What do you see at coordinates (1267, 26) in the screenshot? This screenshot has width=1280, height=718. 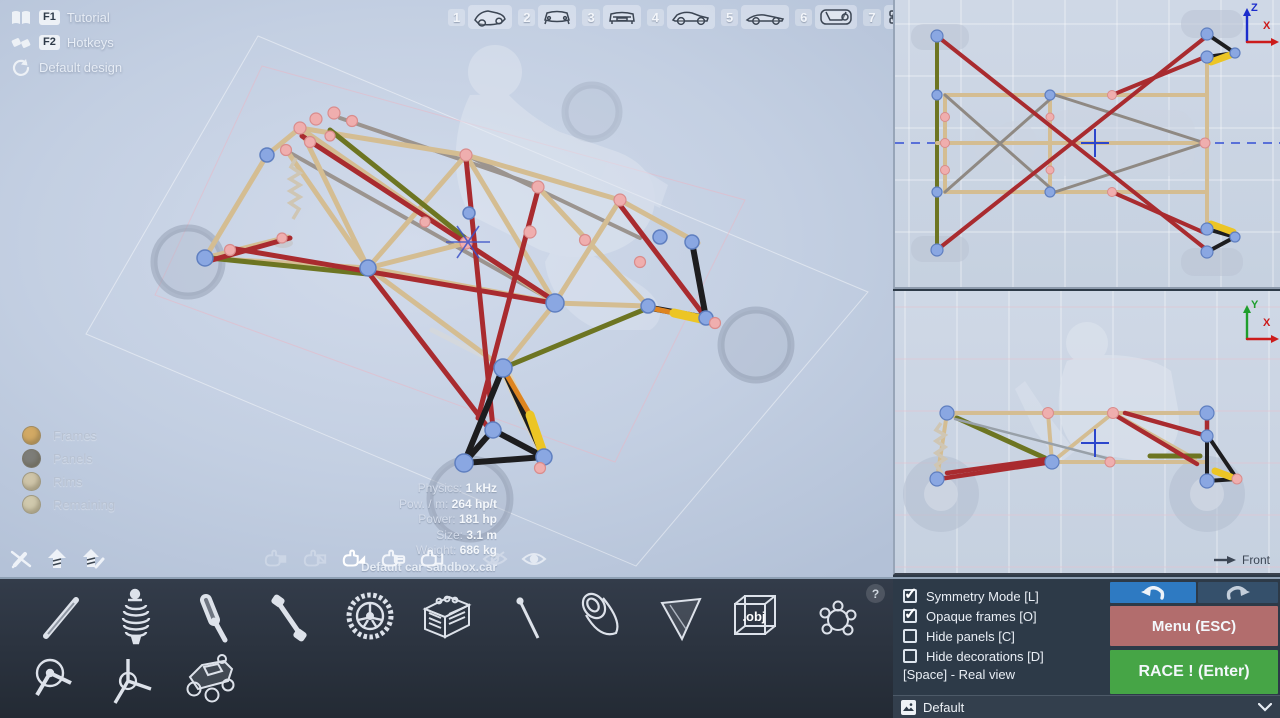 I see `axis-x-label: X` at bounding box center [1267, 26].